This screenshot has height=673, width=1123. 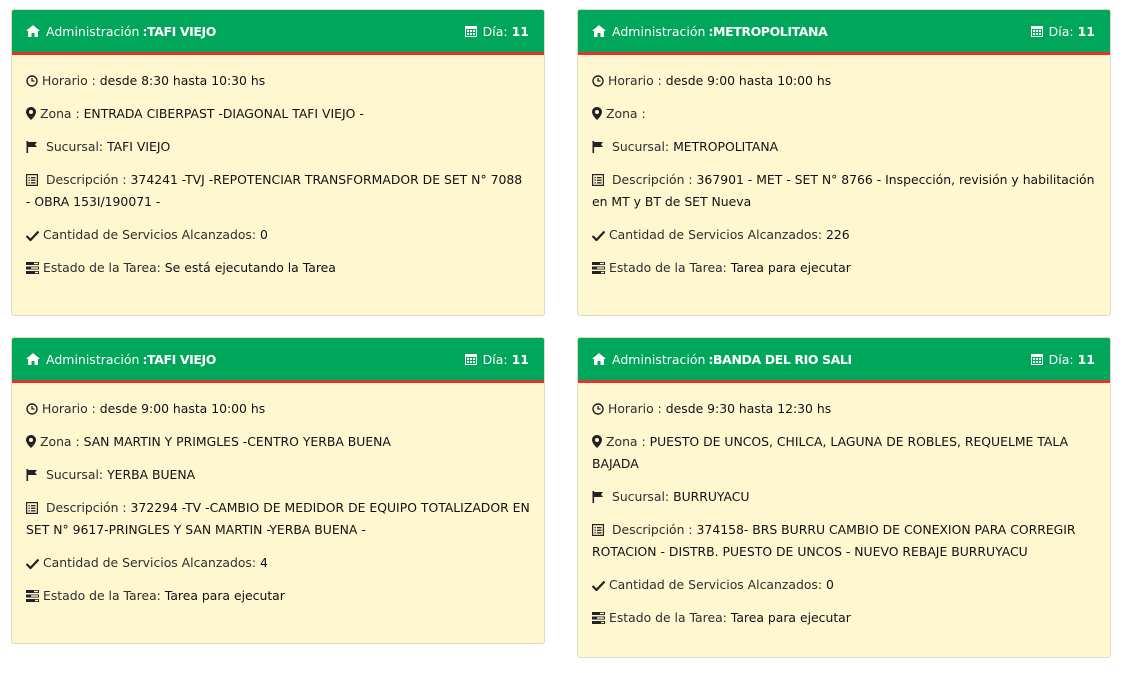 I want to click on horario-row: Horario : desde 9:30 hasta 12:30 hs, so click(x=844, y=409).